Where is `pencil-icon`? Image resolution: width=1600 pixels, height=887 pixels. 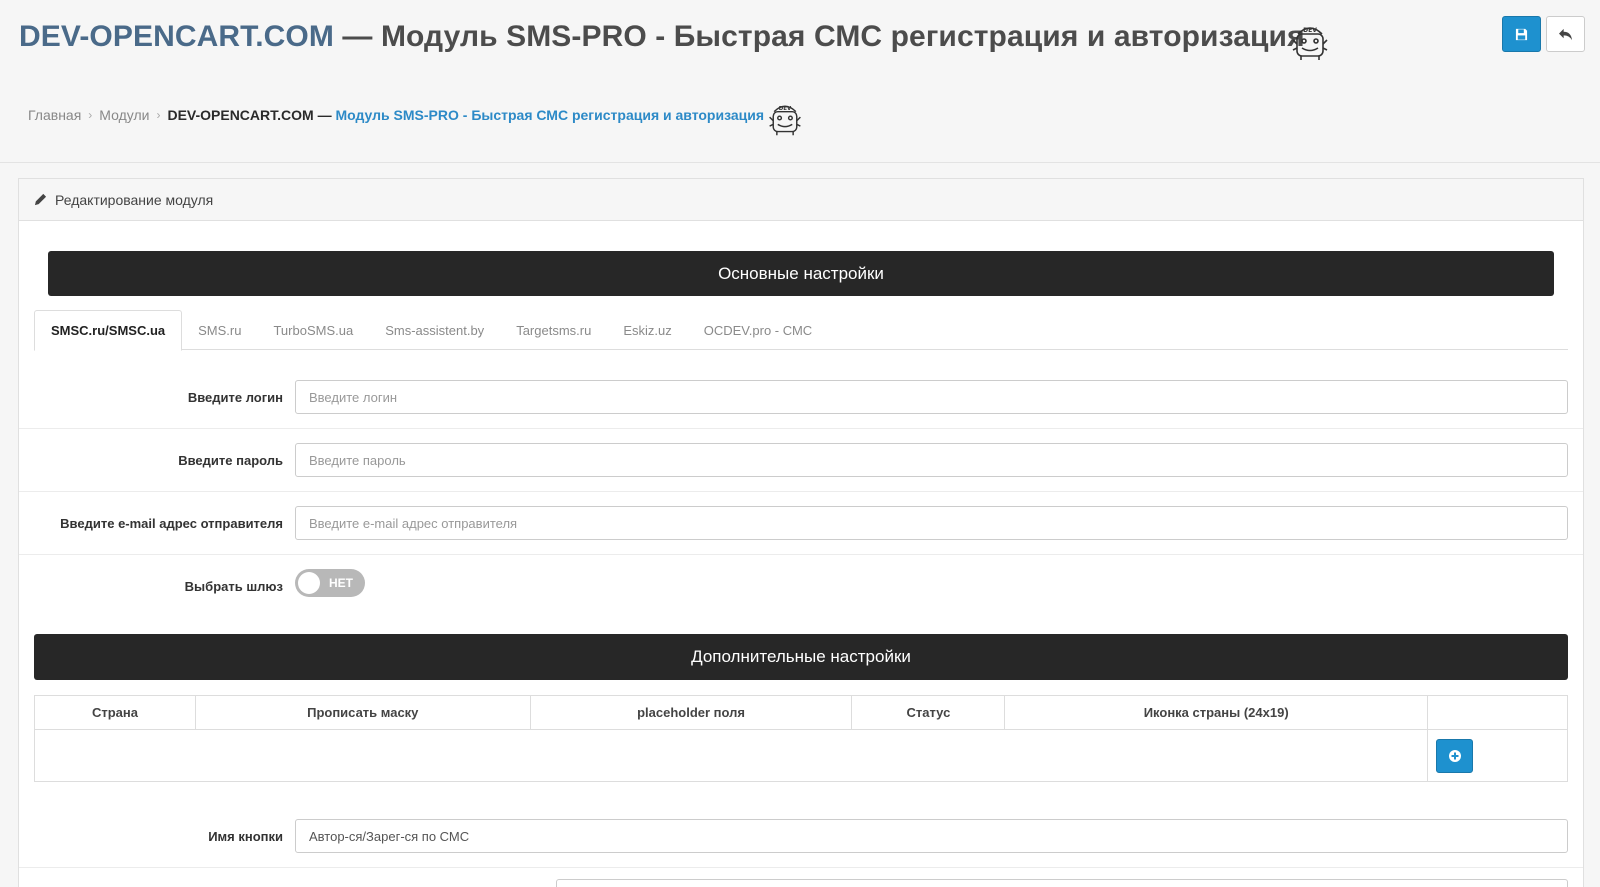 pencil-icon is located at coordinates (40, 199).